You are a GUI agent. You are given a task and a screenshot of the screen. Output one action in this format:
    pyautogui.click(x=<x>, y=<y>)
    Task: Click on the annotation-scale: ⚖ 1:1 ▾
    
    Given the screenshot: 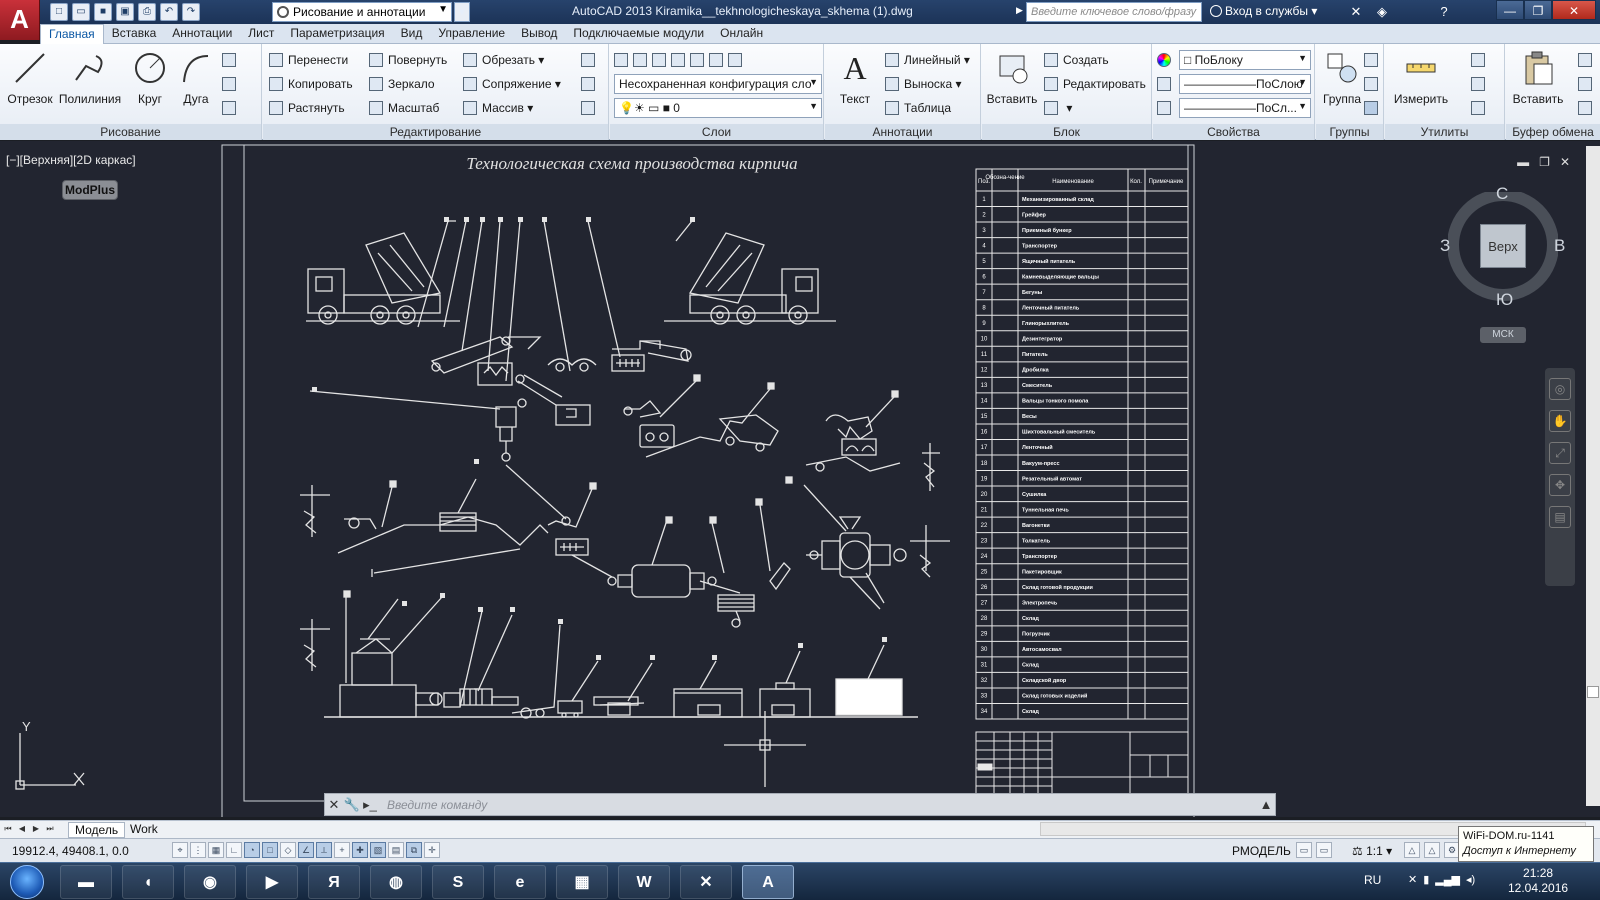 What is the action you would take?
    pyautogui.click(x=1372, y=851)
    